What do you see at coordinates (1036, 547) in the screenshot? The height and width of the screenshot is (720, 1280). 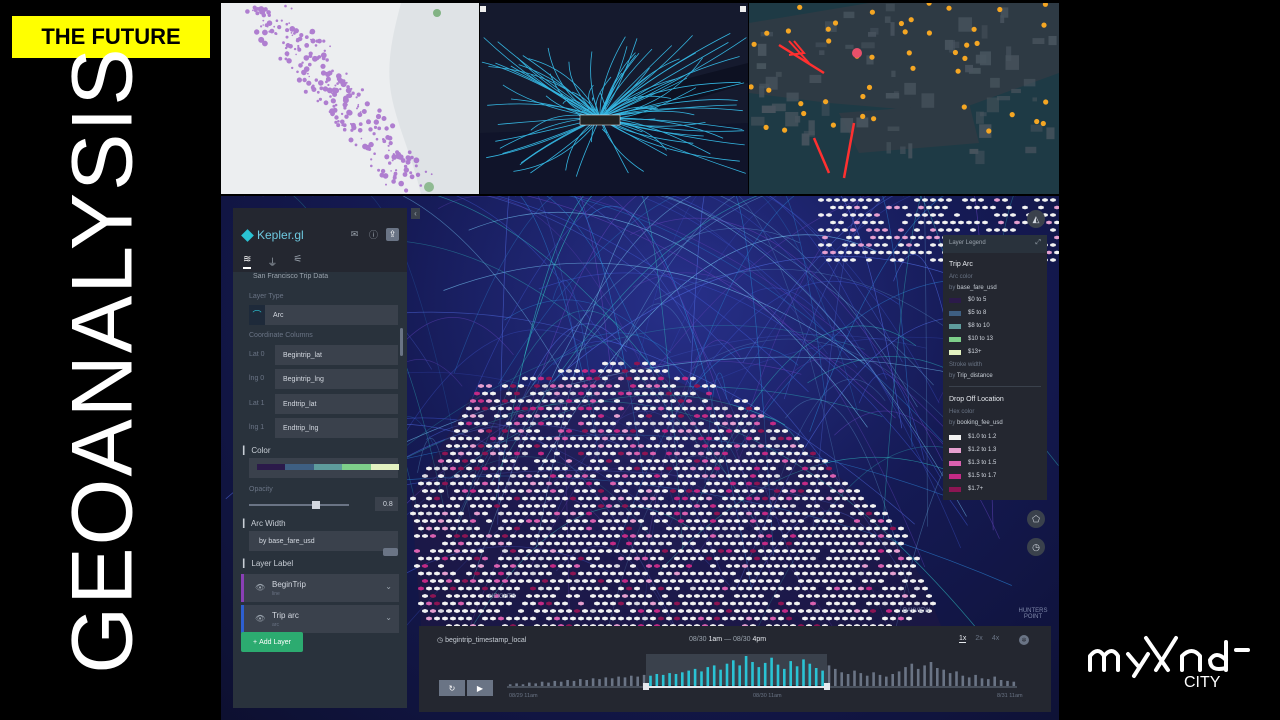 I see `clock-icon: ◷` at bounding box center [1036, 547].